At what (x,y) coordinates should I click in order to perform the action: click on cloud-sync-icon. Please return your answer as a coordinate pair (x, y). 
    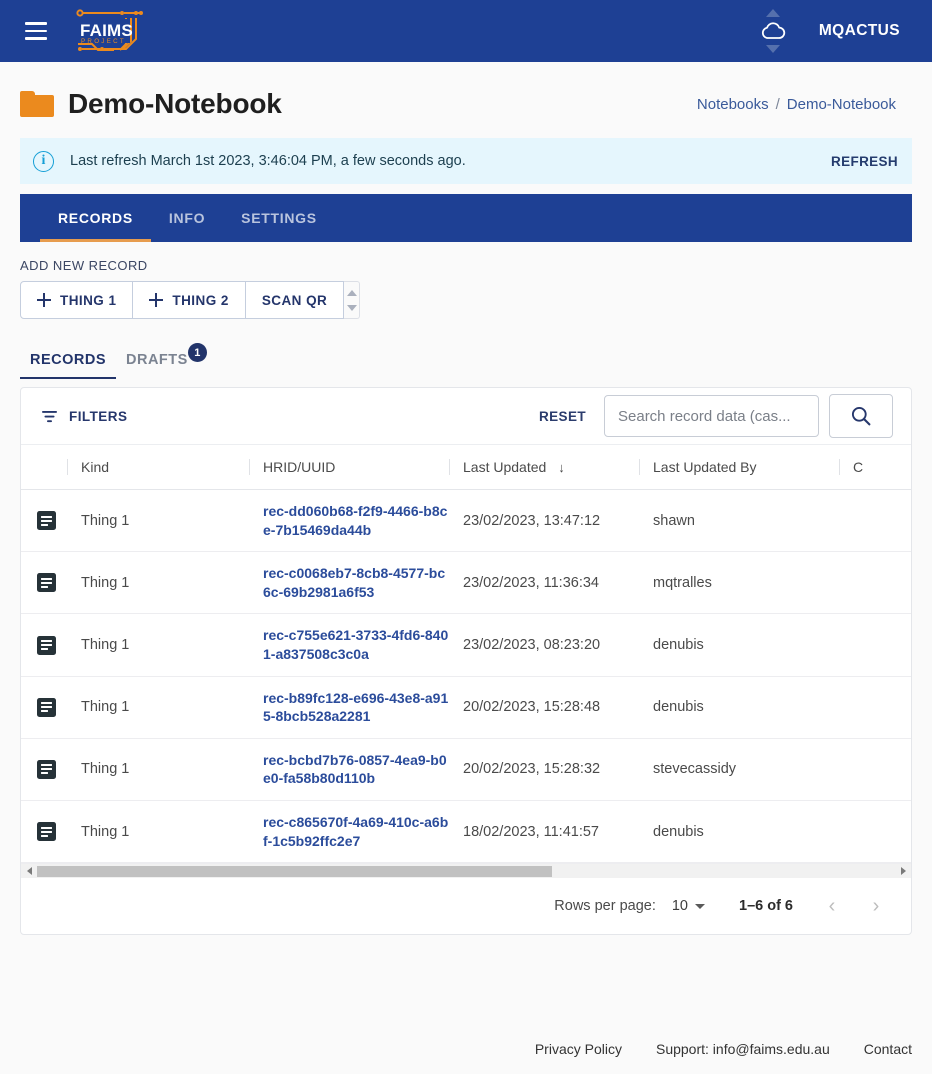
    Looking at the image, I should click on (773, 31).